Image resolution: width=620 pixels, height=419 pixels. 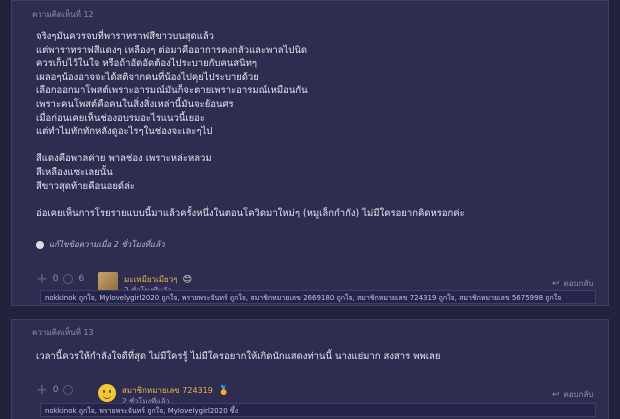 I want to click on edited-note: แก้ไขข้อความเมื่อ 2 ชั่วโมงที่แล้ว, so click(x=100, y=244).